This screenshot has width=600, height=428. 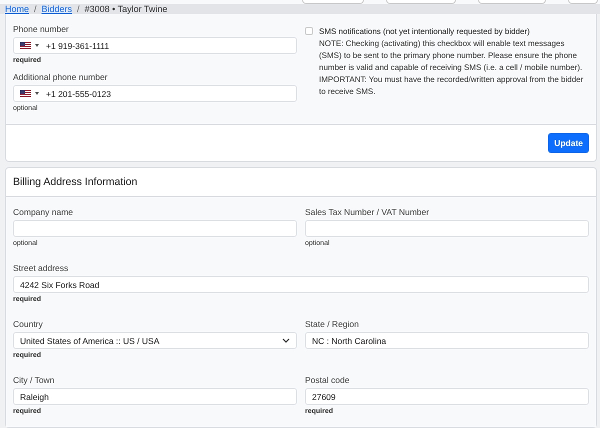 I want to click on input-field: 4242 Six Forks Road, so click(x=301, y=284).